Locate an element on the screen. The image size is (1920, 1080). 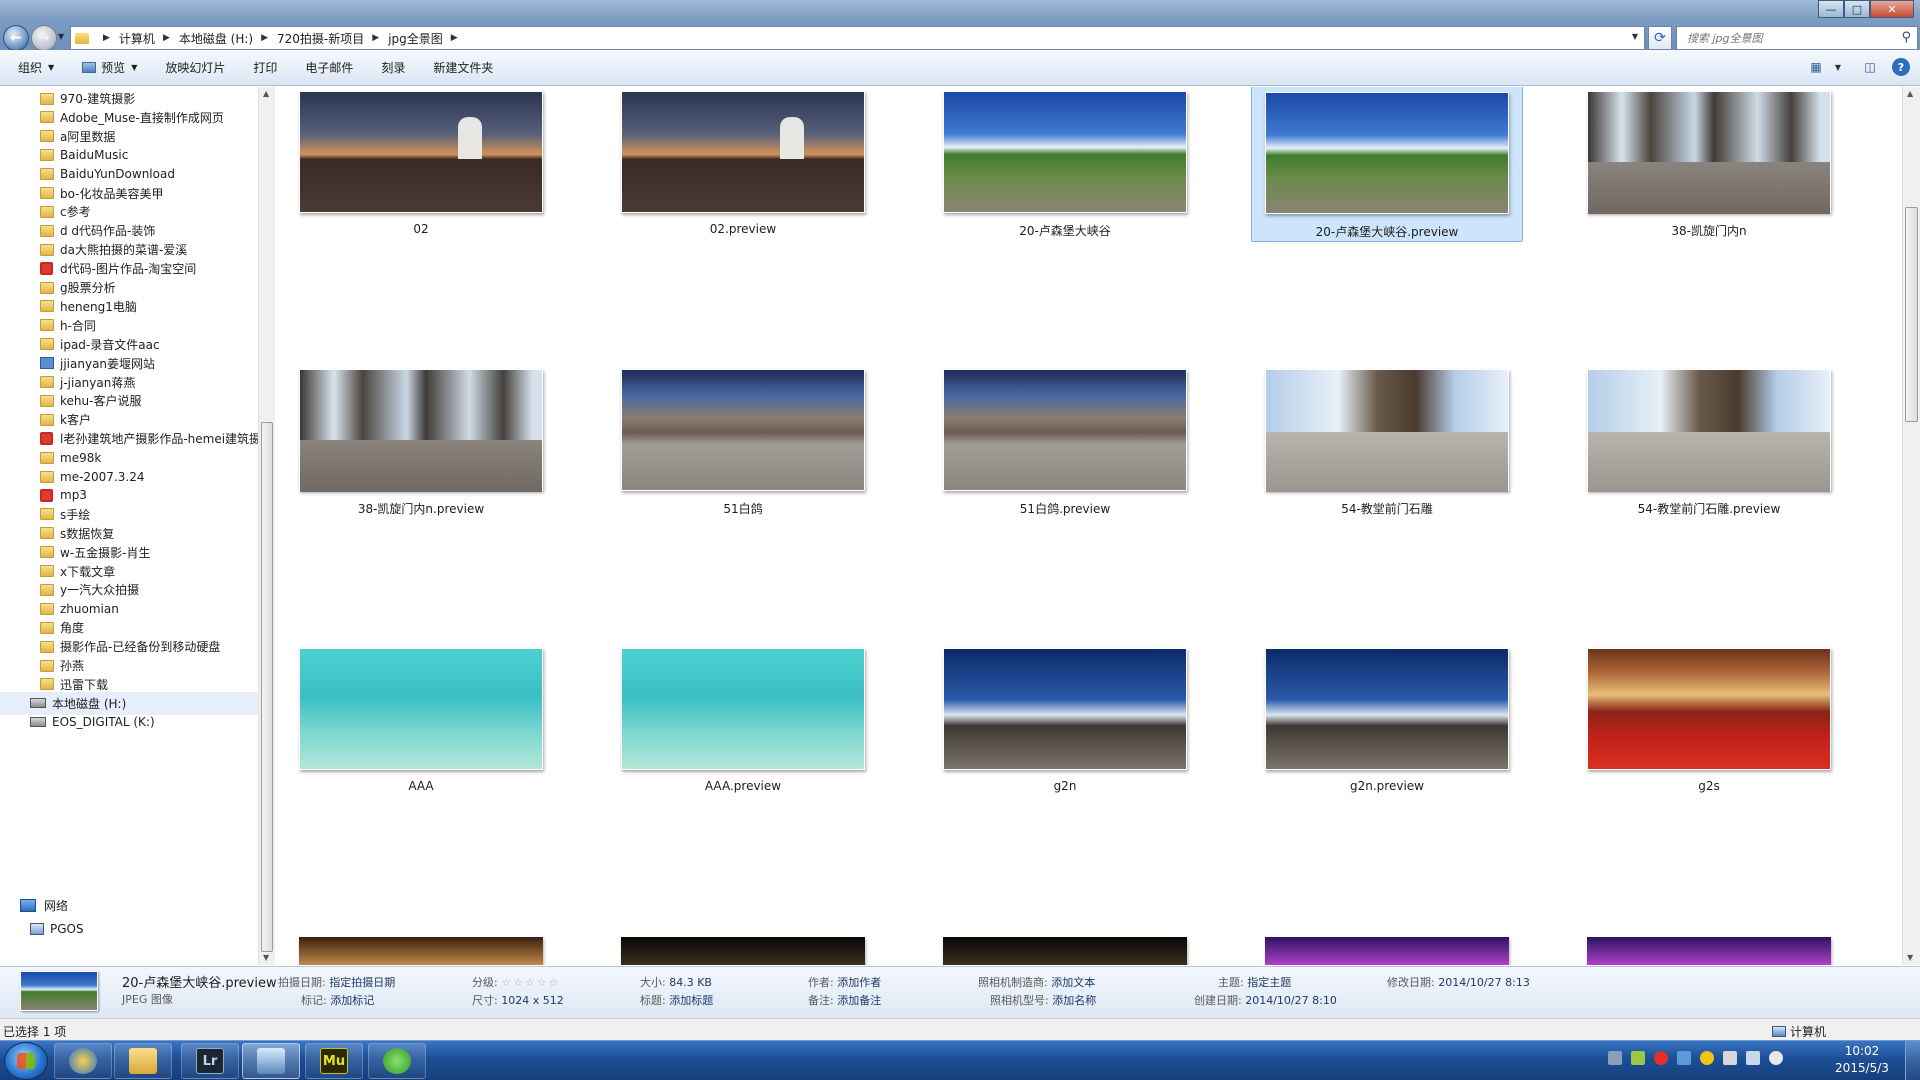
security-icon is located at coordinates (1661, 1058).